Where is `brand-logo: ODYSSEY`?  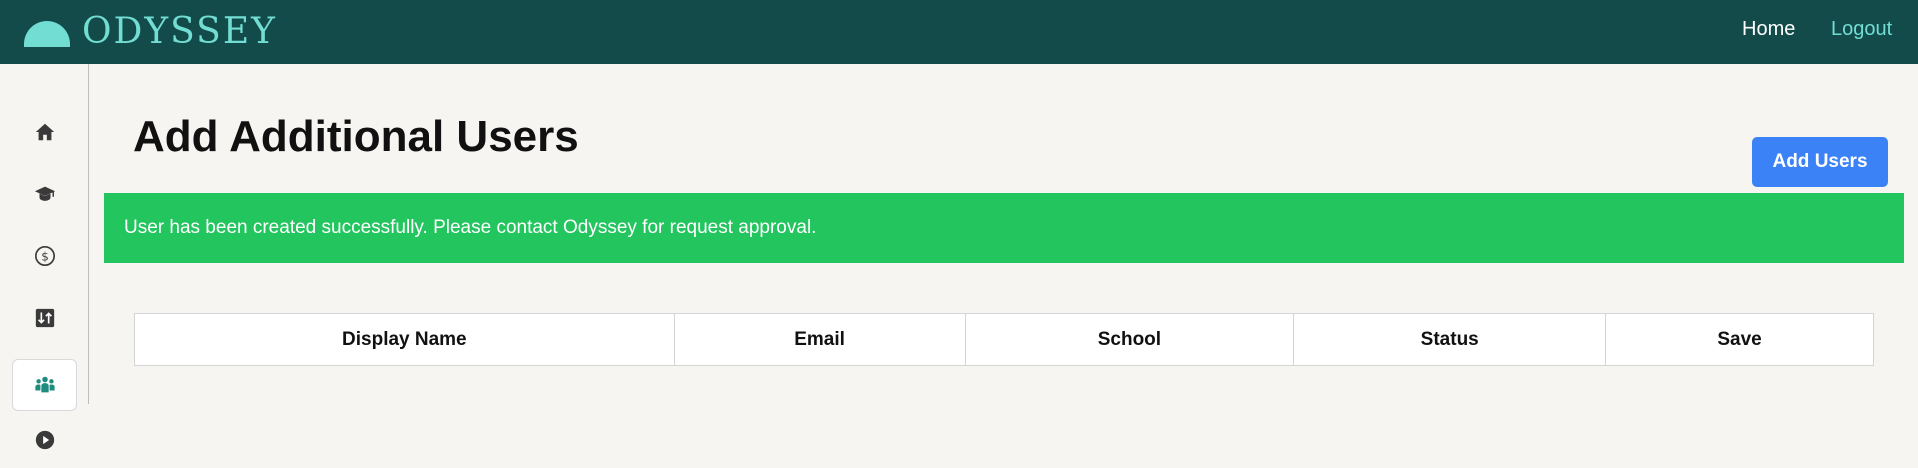 brand-logo: ODYSSEY is located at coordinates (150, 32).